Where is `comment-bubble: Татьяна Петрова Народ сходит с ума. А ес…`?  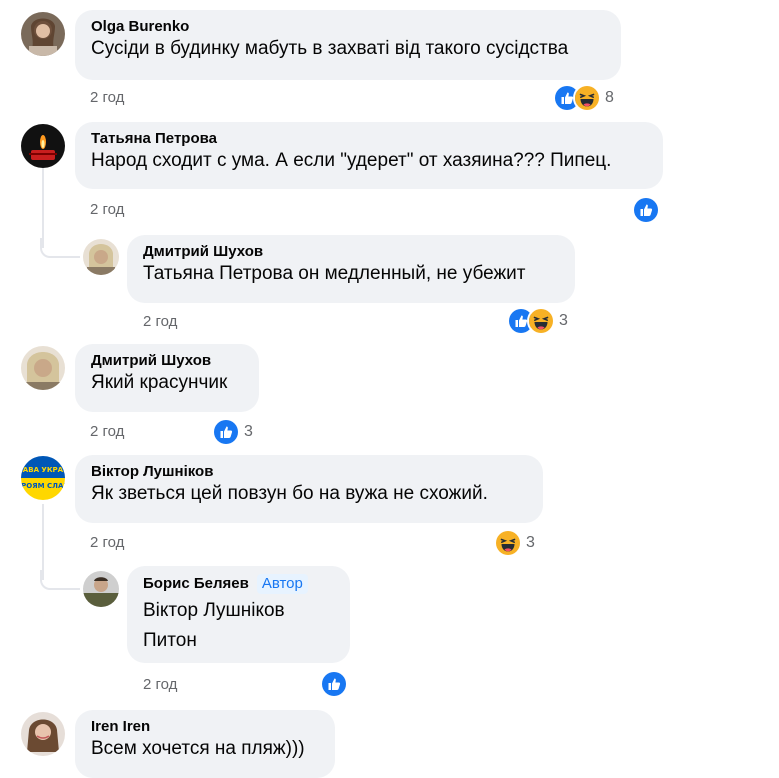
comment-bubble: Татьяна Петрова Народ сходит с ума. А ес… is located at coordinates (369, 155).